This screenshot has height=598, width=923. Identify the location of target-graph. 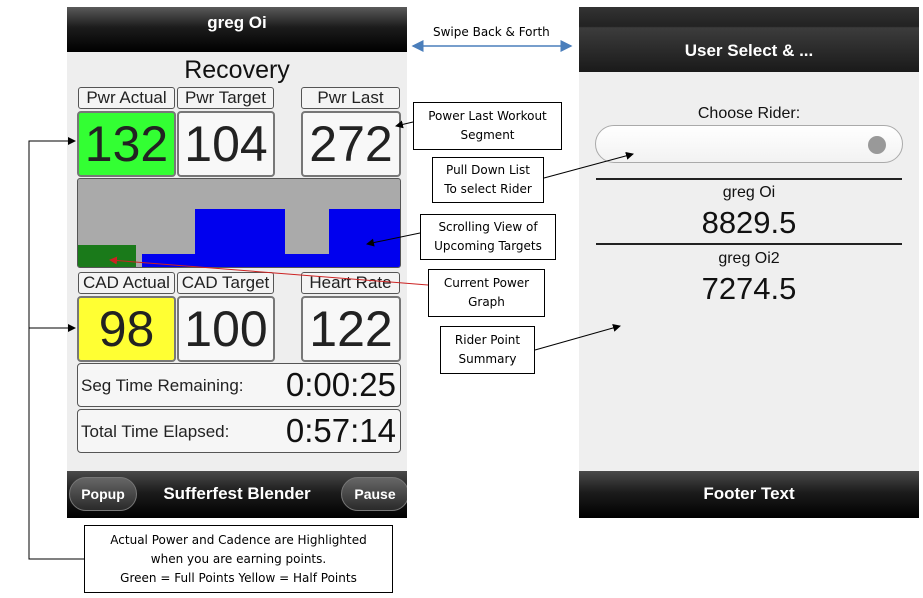
(239, 223).